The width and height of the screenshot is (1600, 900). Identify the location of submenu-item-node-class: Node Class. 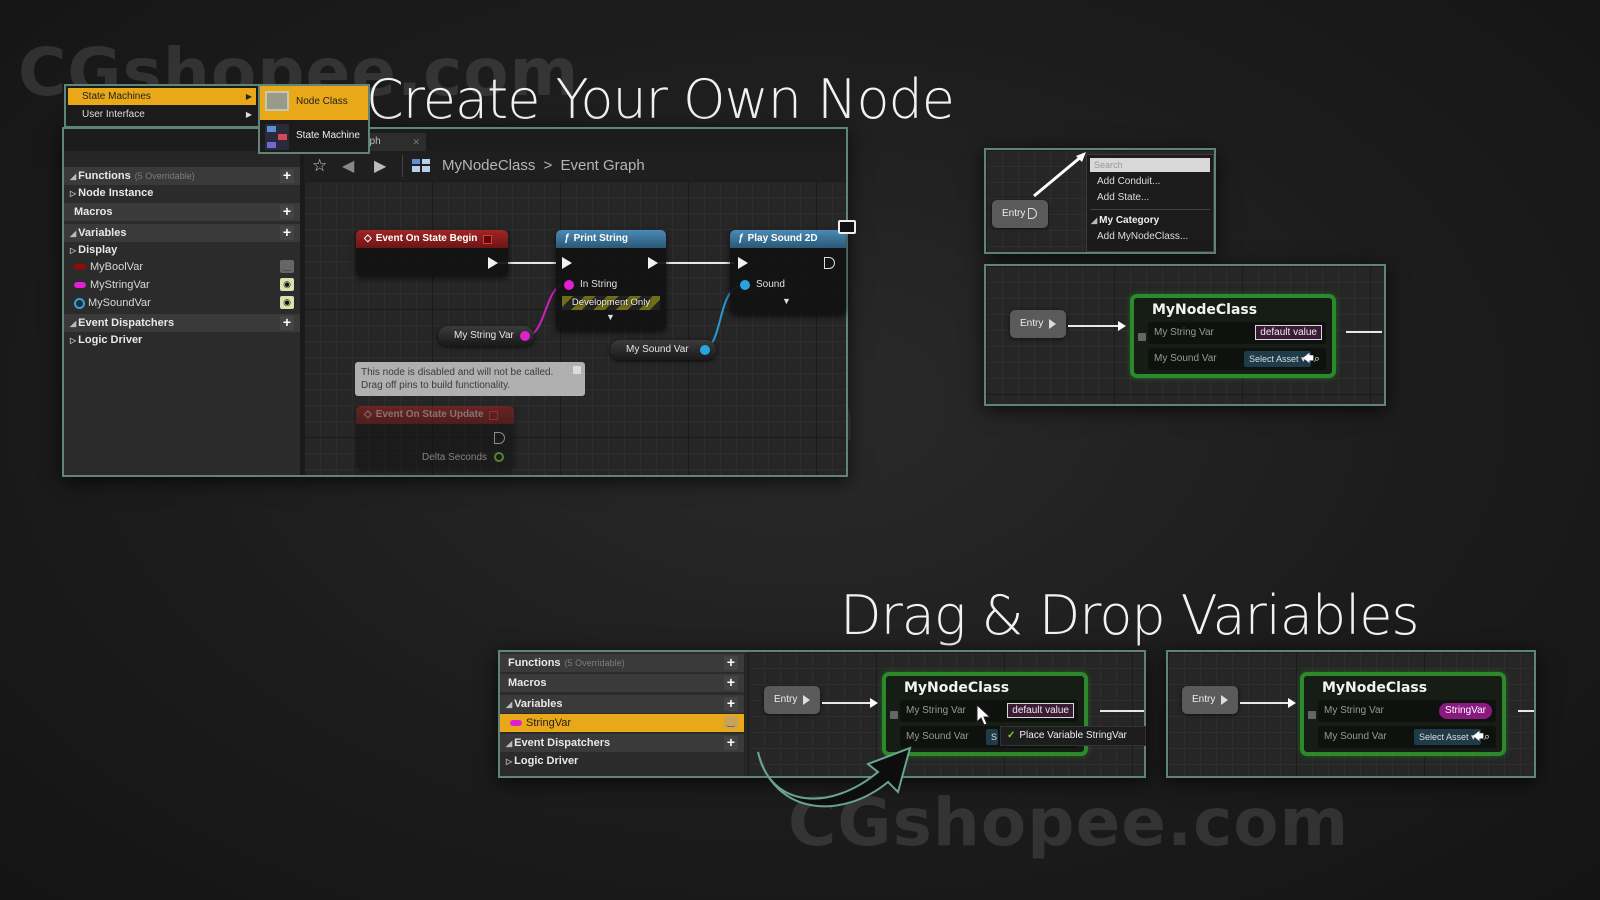
(314, 103).